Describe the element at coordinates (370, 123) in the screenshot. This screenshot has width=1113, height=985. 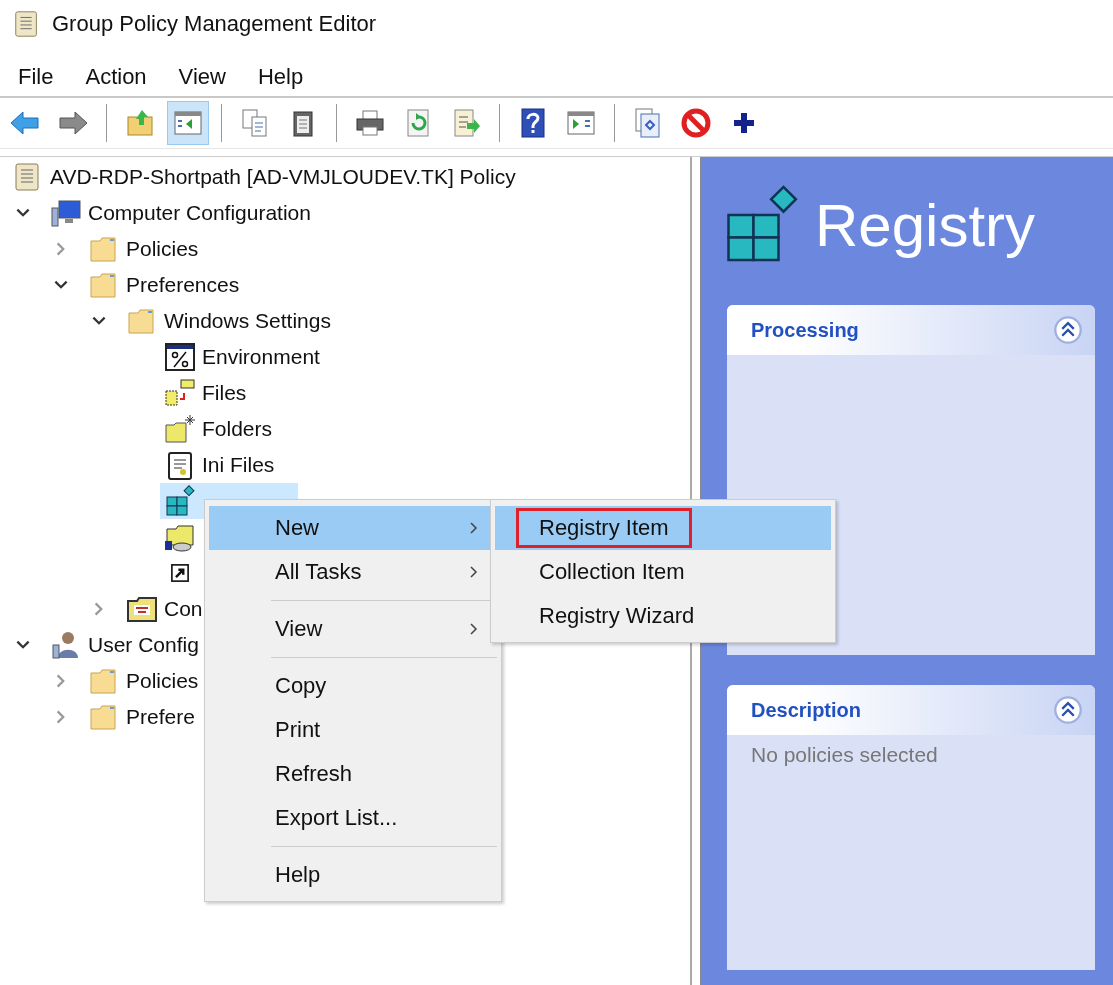
I see `printer-icon` at that location.